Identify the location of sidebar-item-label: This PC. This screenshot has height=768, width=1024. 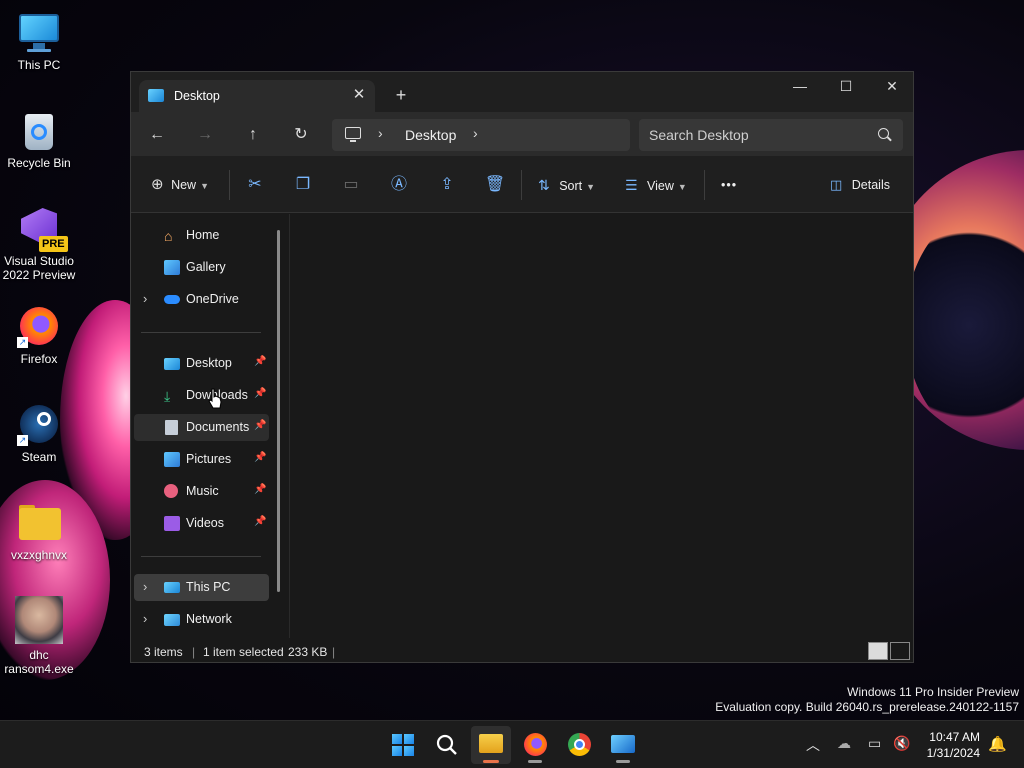
(208, 587).